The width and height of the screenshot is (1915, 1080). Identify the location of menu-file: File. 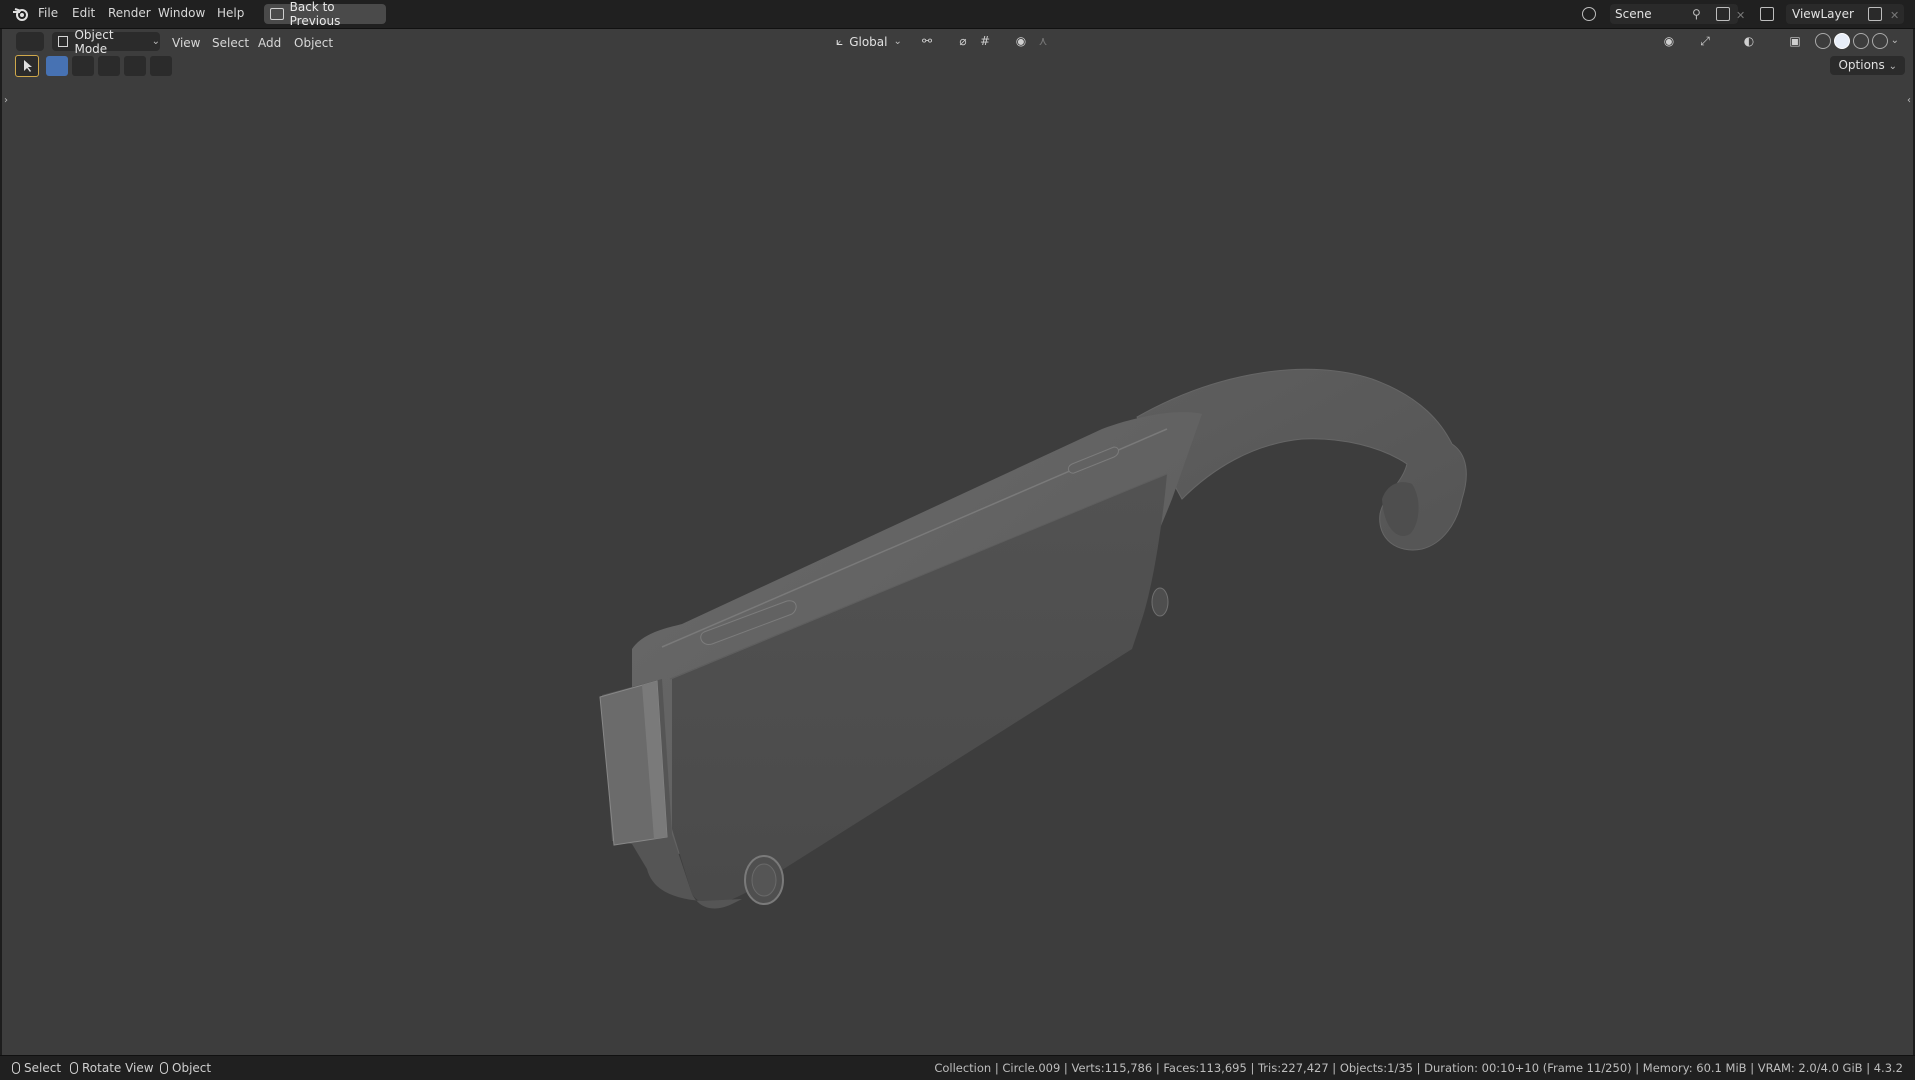
(48, 13).